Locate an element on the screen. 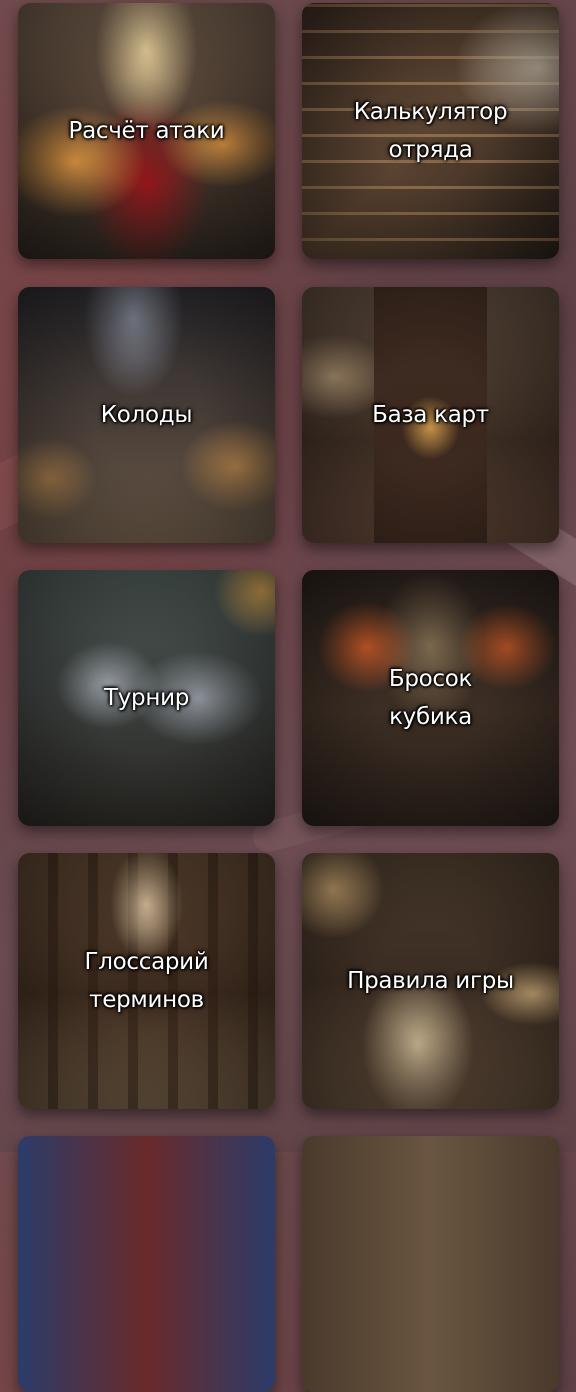 The width and height of the screenshot is (576, 1392). tile-label: Глоссарий терминов is located at coordinates (146, 981).